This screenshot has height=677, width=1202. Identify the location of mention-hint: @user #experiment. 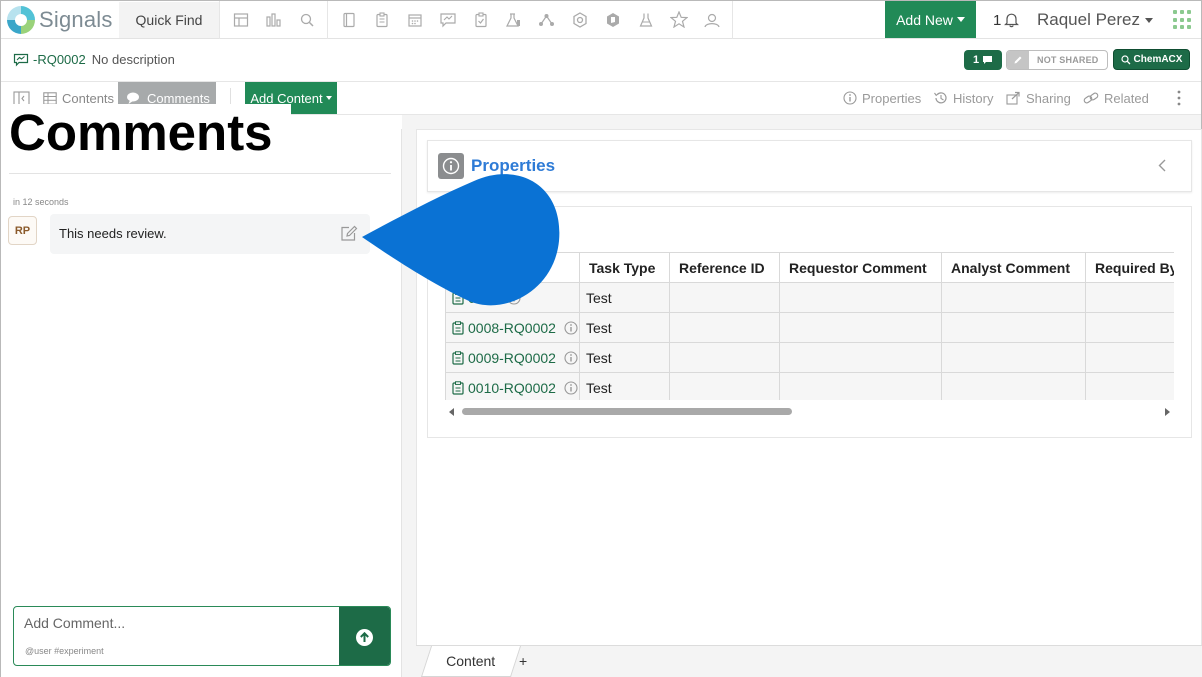
(64, 651).